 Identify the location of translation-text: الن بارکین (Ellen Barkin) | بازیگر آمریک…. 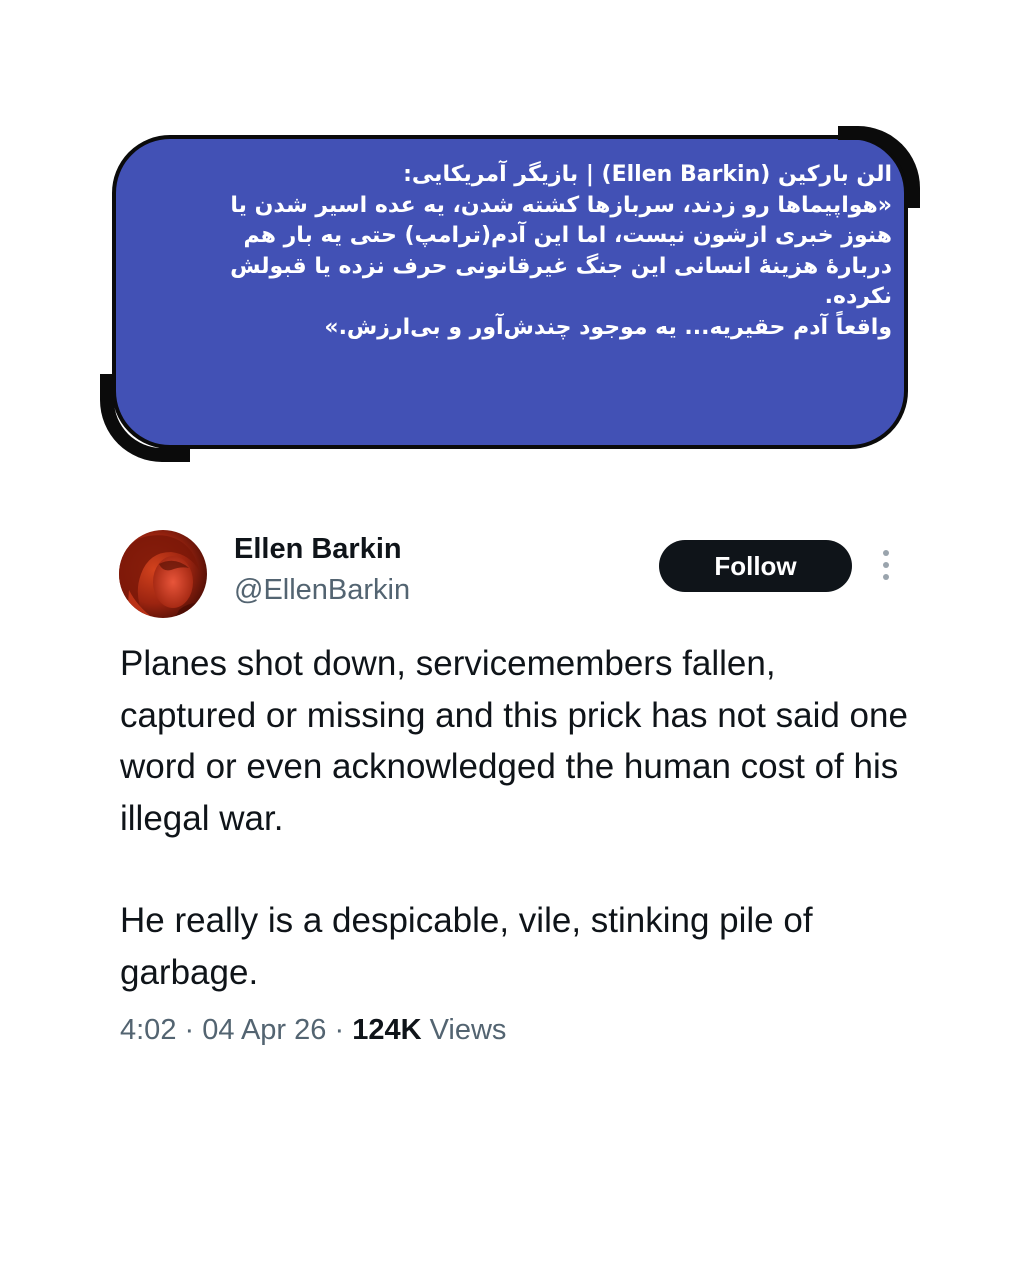
(509, 251).